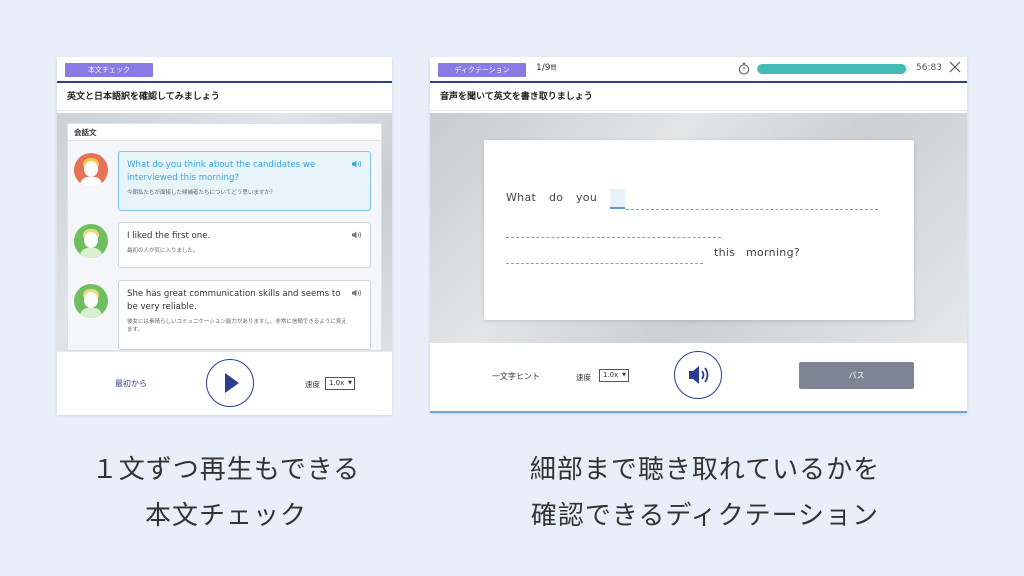  I want to click on right-instruction: 音声を聞いて英文を書き取りましょう, so click(698, 97).